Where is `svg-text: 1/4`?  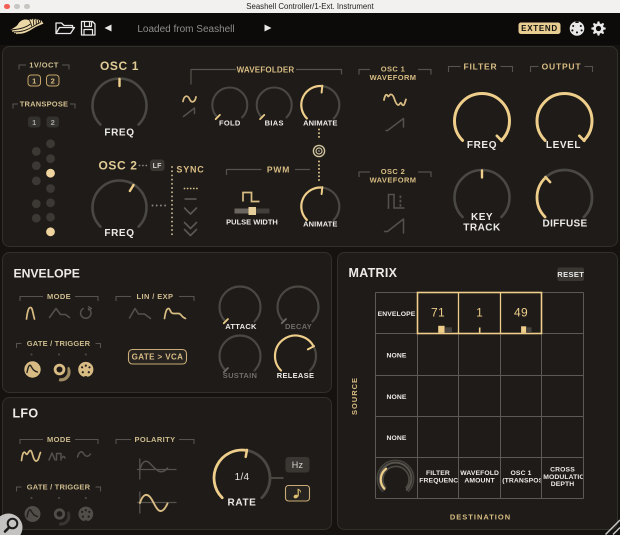
svg-text: 1/4 is located at coordinates (242, 477).